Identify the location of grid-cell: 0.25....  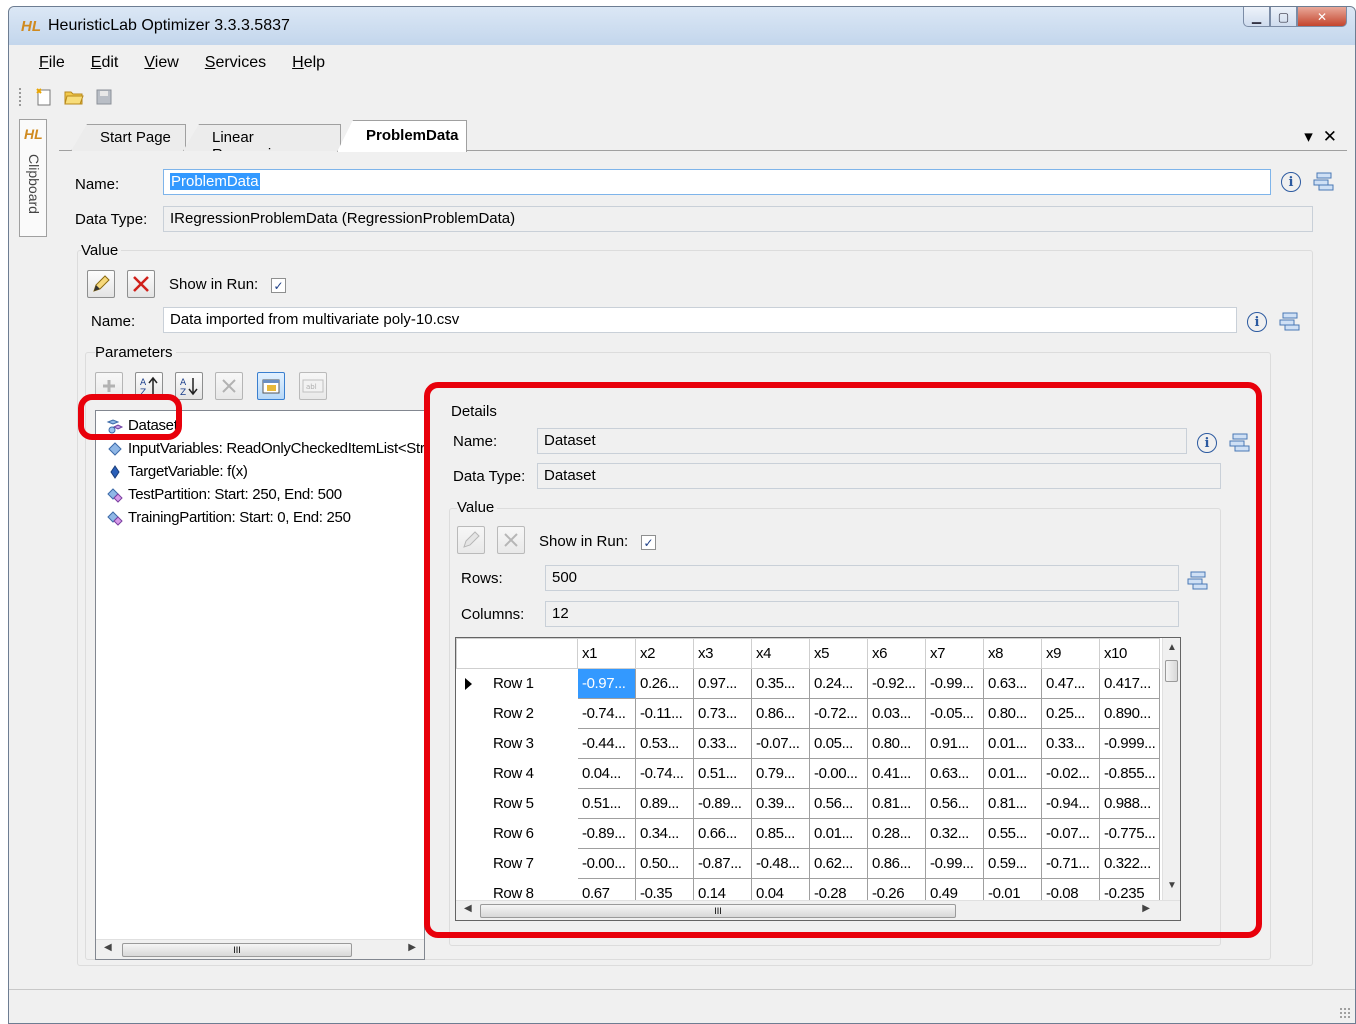
(1070, 713).